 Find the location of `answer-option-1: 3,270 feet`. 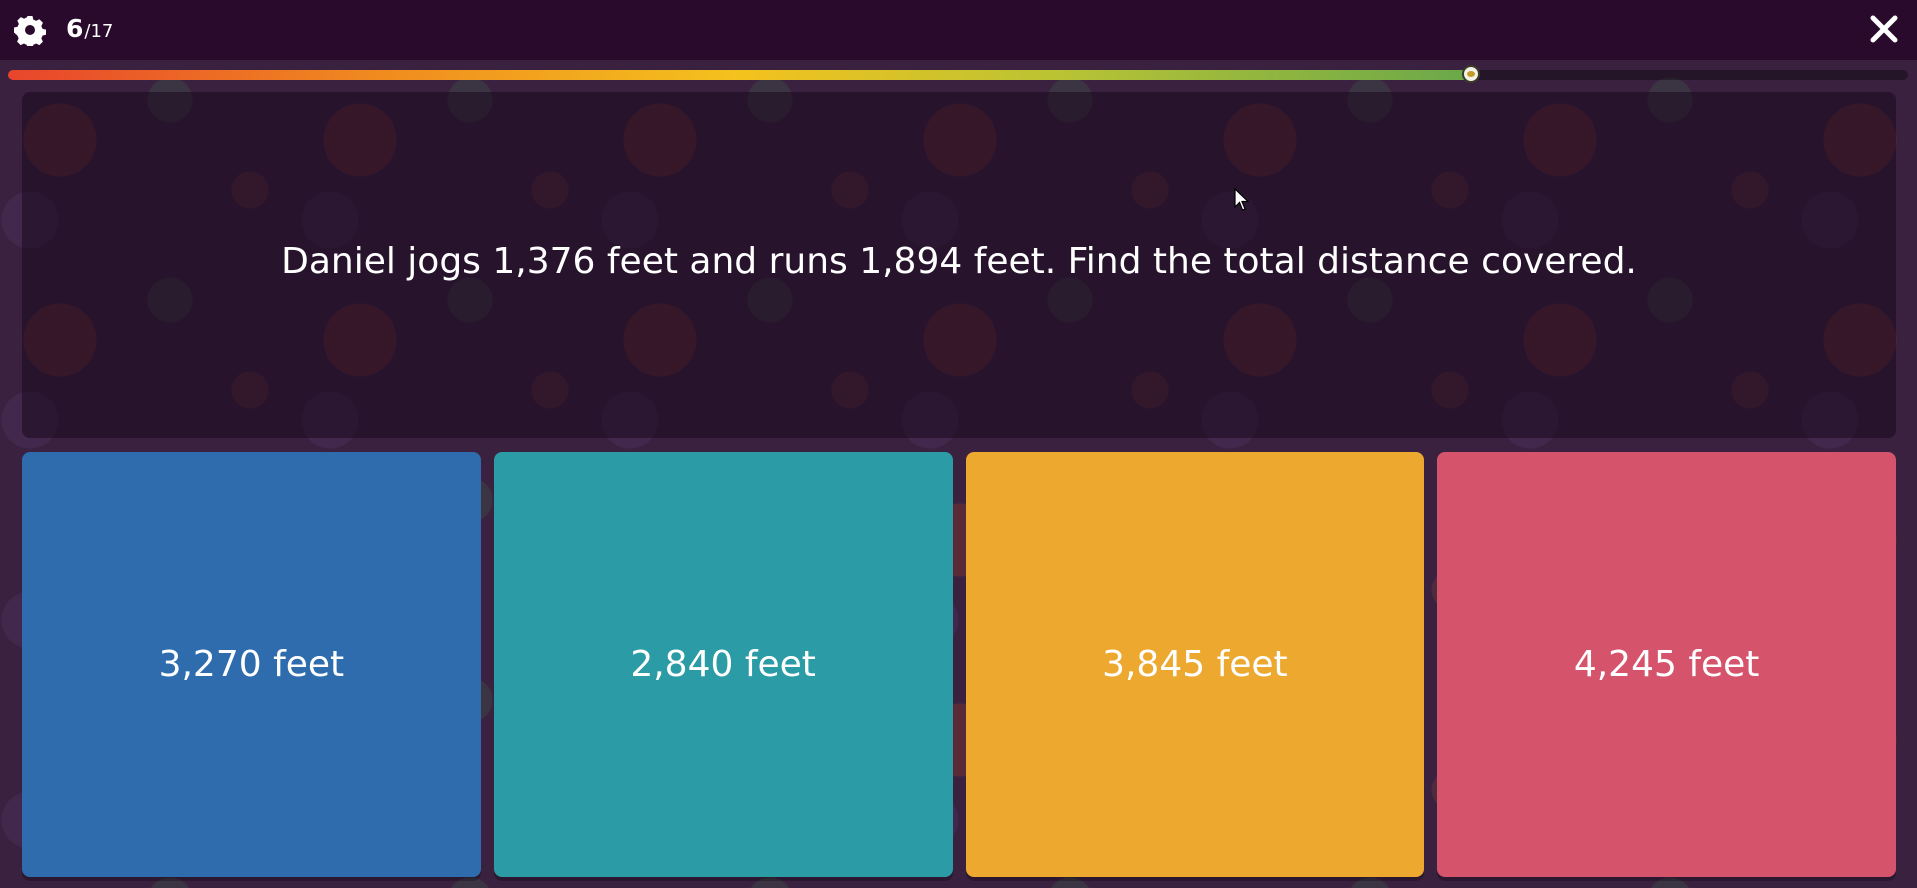

answer-option-1: 3,270 feet is located at coordinates (251, 664).